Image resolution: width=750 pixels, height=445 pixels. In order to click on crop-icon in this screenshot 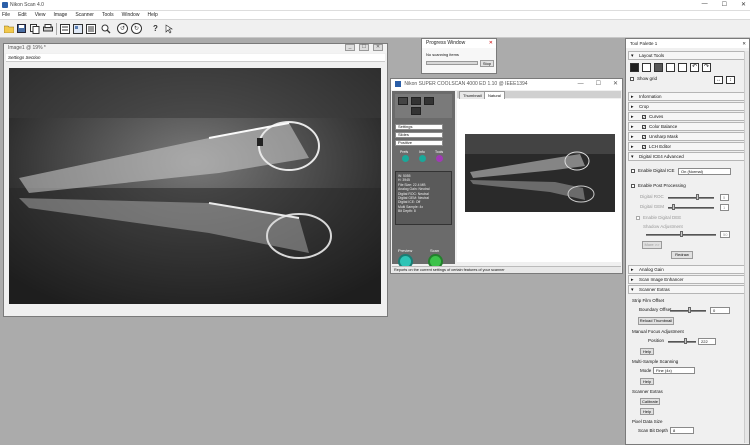, I will do `click(416, 111)`.